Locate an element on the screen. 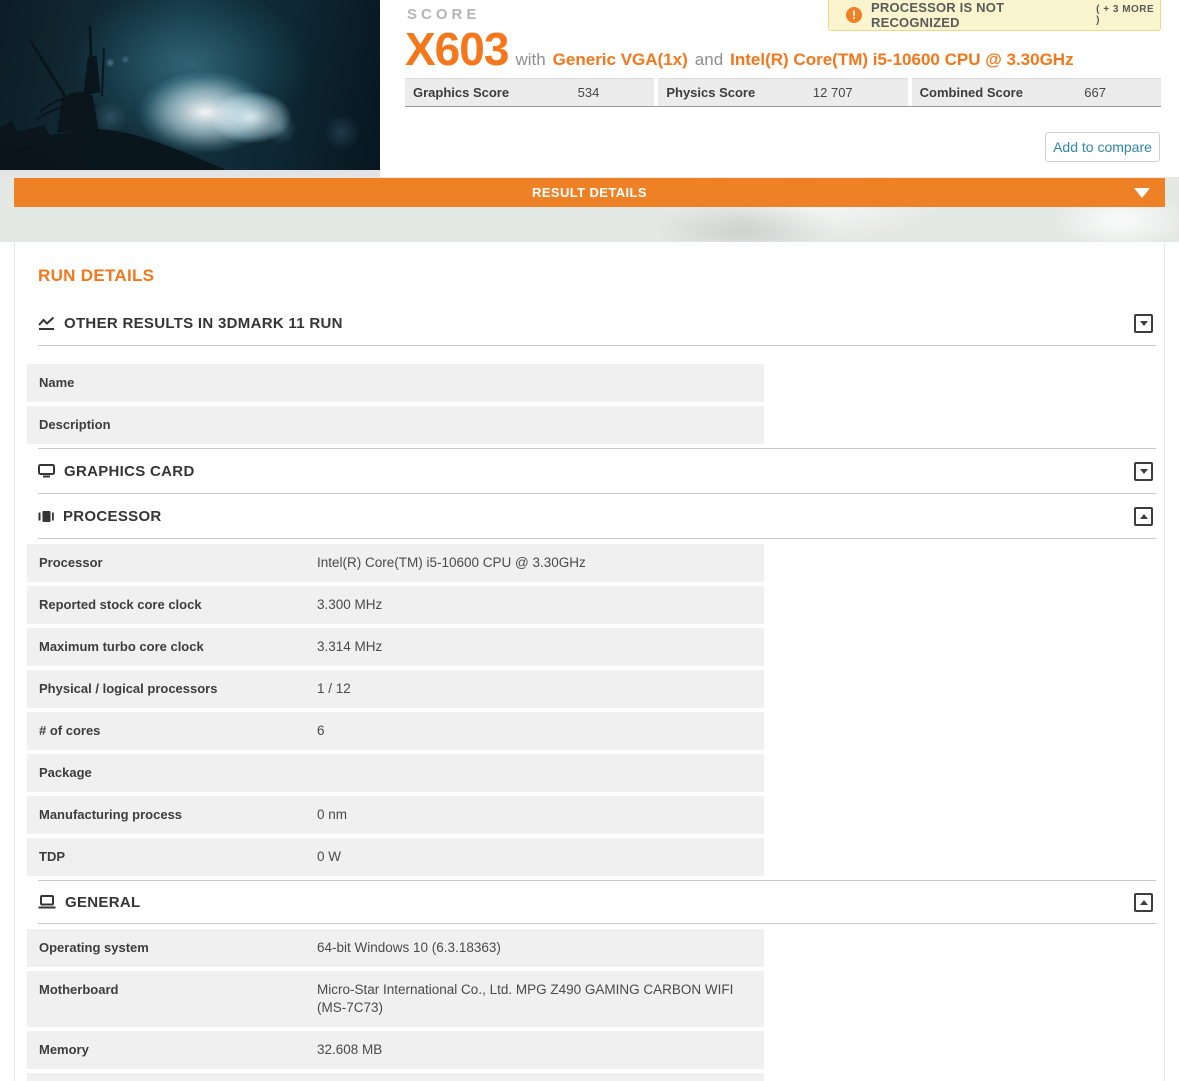 The height and width of the screenshot is (1081, 1179). warning-text: PROCESSOR IS NOT RECOGNIZED is located at coordinates (938, 15).